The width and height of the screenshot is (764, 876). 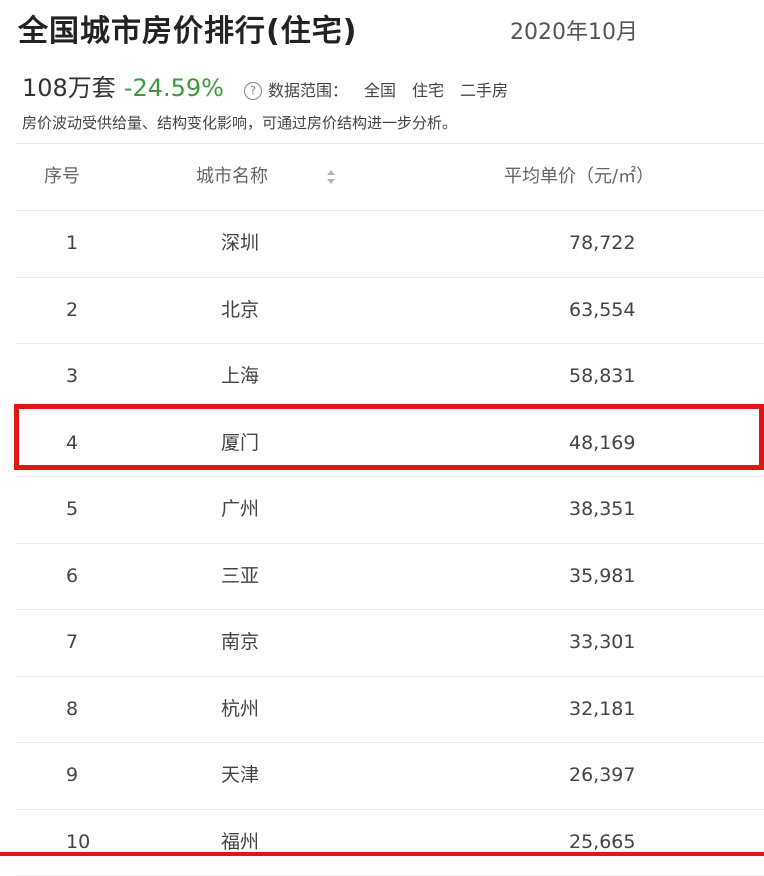 I want to click on table-header: 序号 城市名称 平均单价（元/㎡）, so click(x=390, y=177).